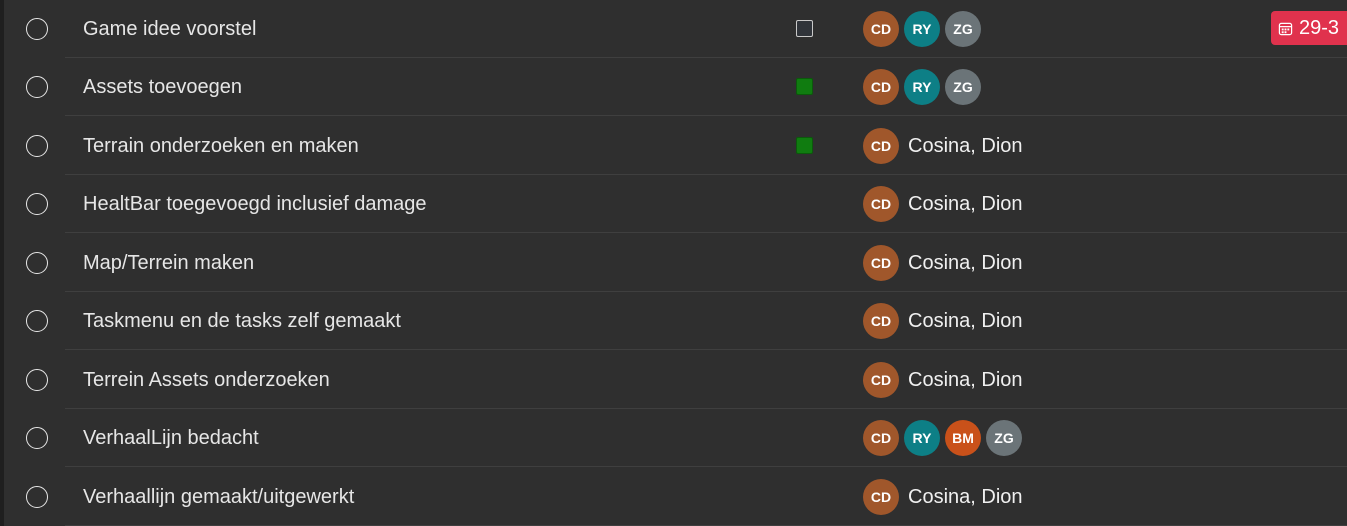  Describe the element at coordinates (168, 263) in the screenshot. I see `task-title: Map/Terrein maken` at that location.